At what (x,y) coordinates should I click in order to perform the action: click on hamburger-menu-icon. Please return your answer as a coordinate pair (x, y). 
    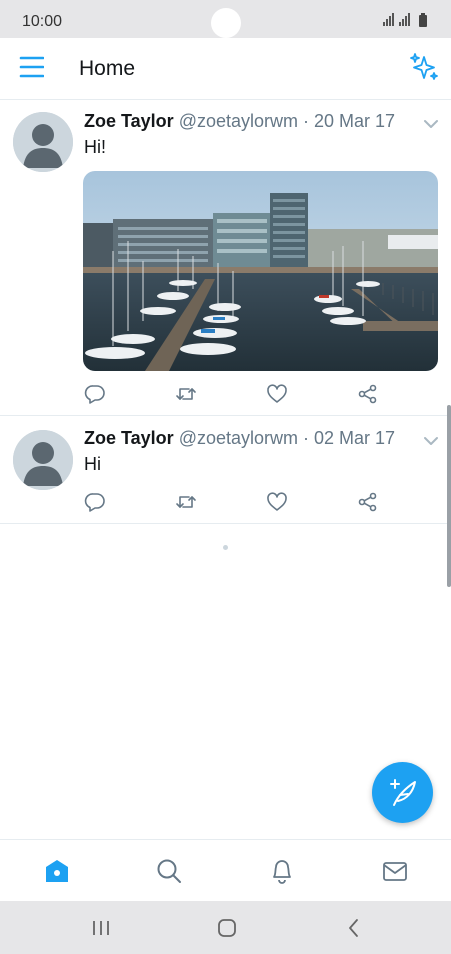
    Looking at the image, I should click on (35, 69).